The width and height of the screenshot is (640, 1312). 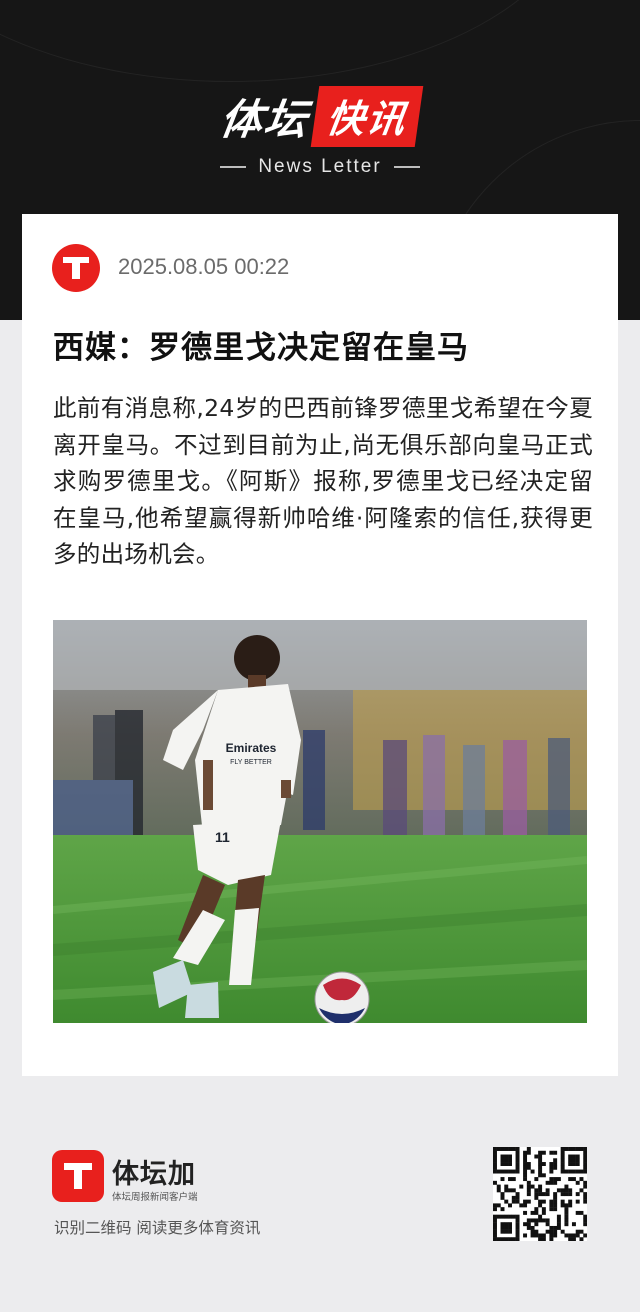 I want to click on app-tagline: 体坛周报新闻客户端, so click(x=155, y=1197).